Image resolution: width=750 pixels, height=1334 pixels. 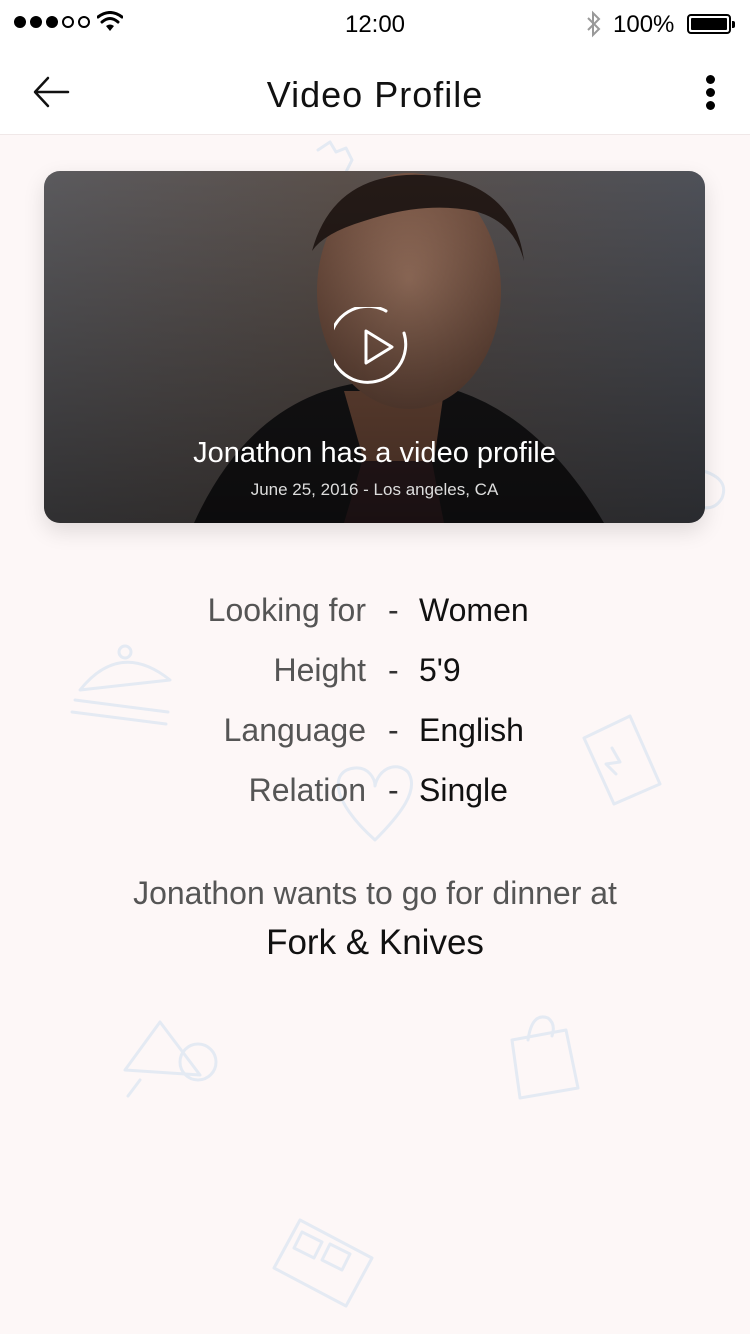 I want to click on detail-row-language: Language - English, so click(x=375, y=733).